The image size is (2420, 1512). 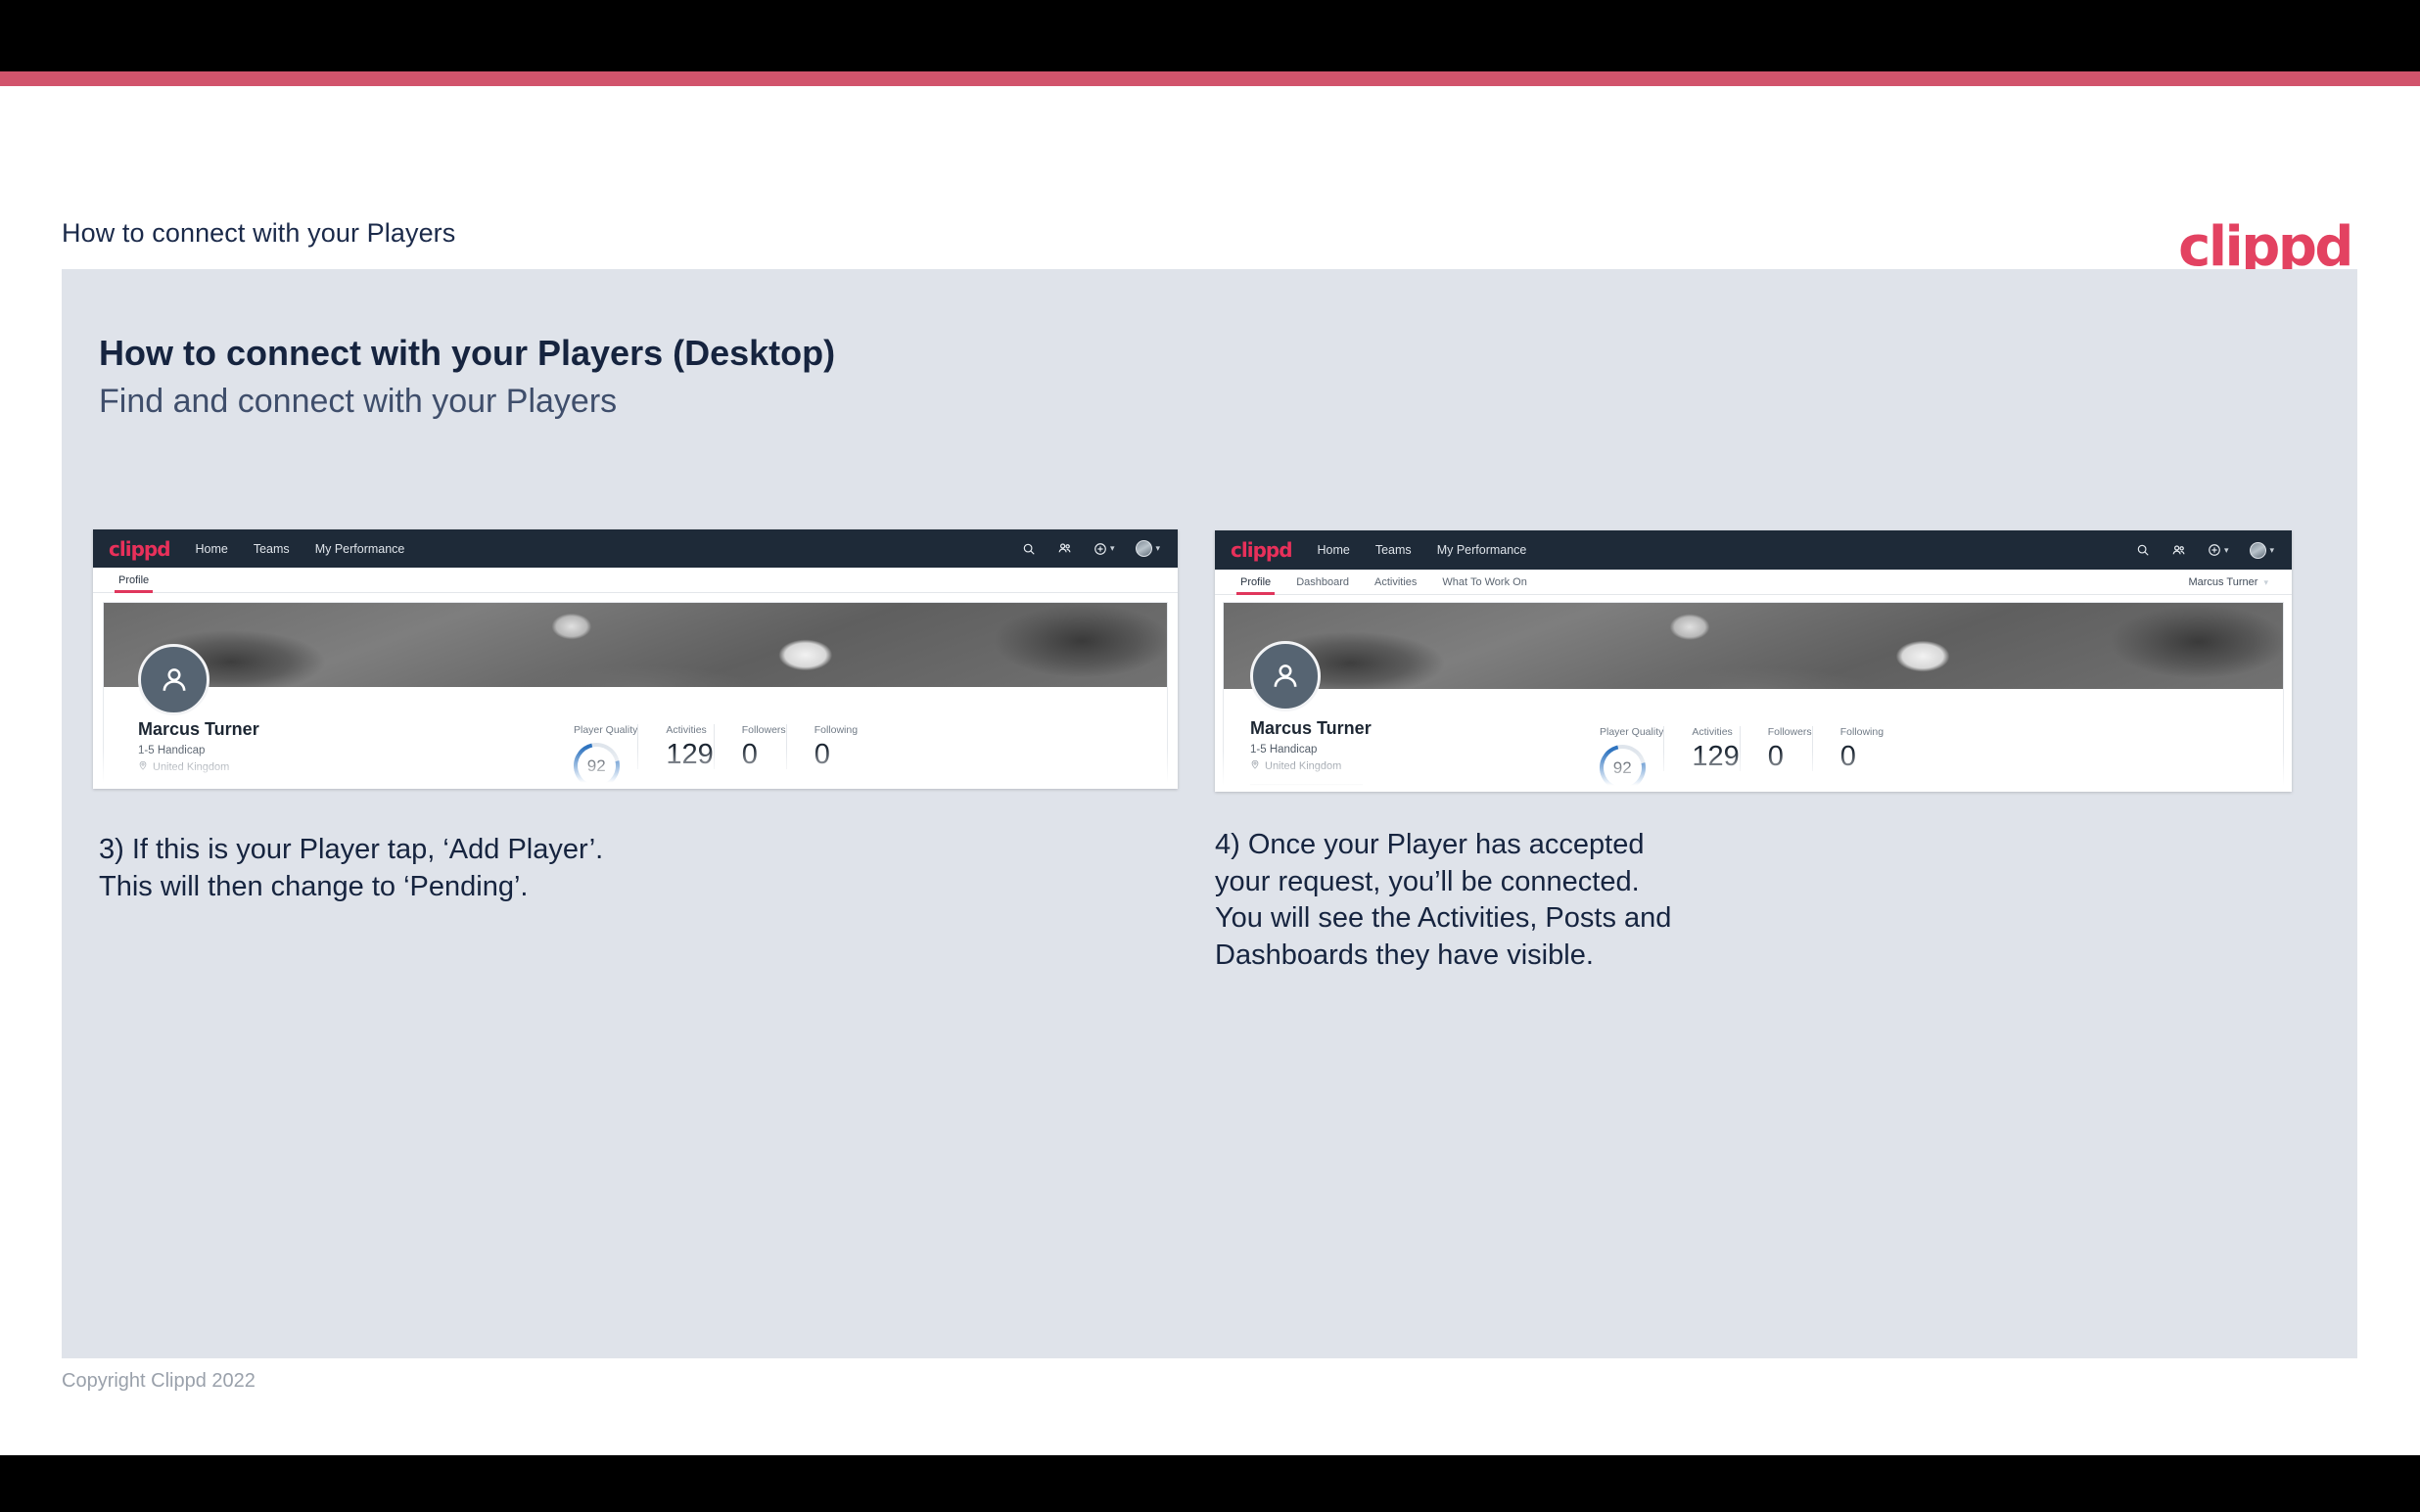 What do you see at coordinates (1297, 792) in the screenshot?
I see `remove-player-label: Remove Player` at bounding box center [1297, 792].